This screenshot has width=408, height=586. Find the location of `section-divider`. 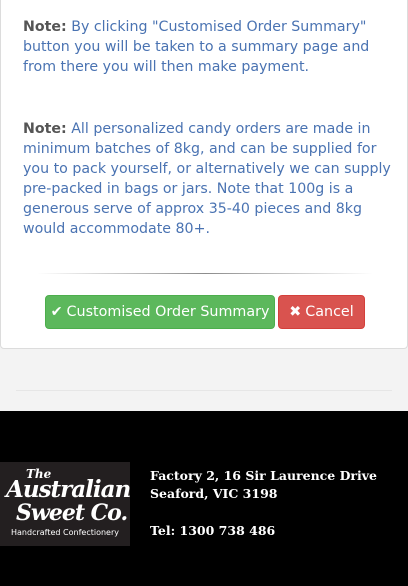

section-divider is located at coordinates (204, 390).